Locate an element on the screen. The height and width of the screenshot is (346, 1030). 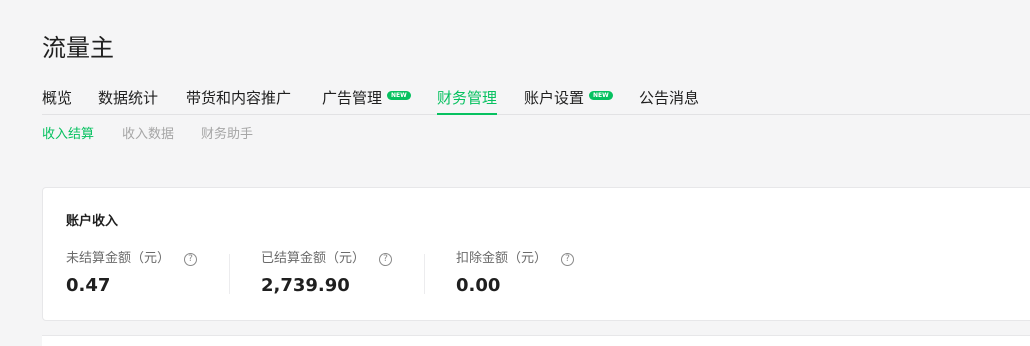
tab-label: 广告管理 is located at coordinates (352, 98).